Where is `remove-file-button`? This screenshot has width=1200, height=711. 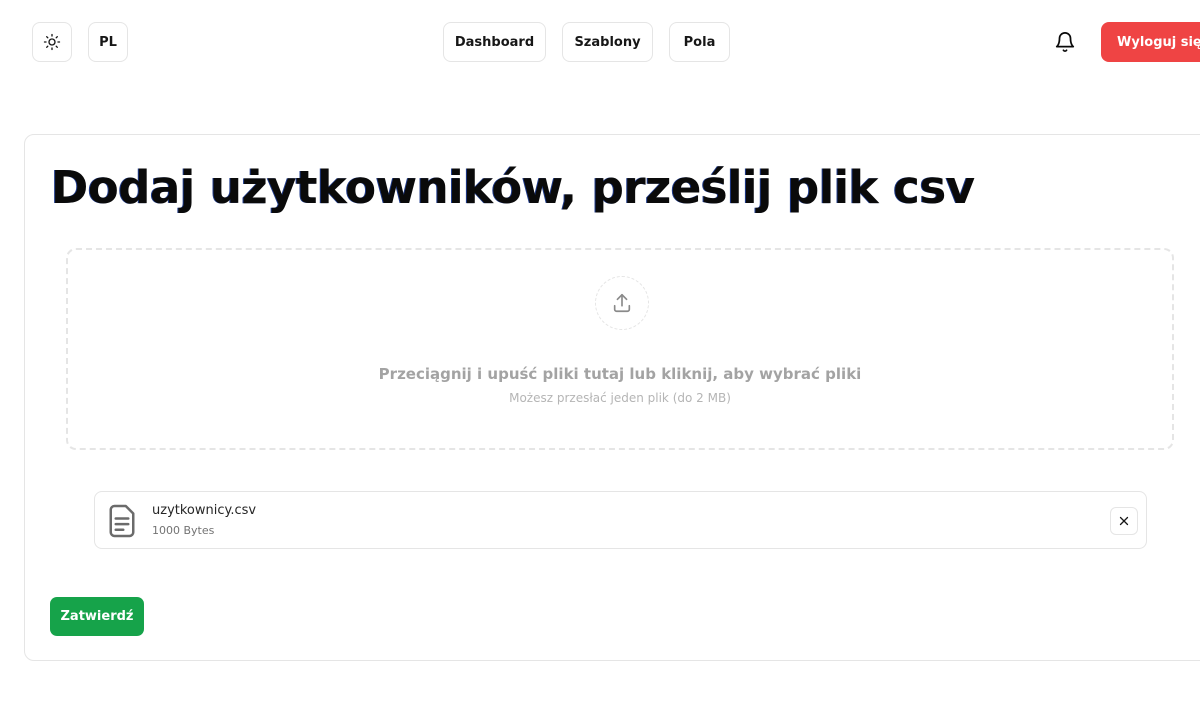
remove-file-button is located at coordinates (1124, 521).